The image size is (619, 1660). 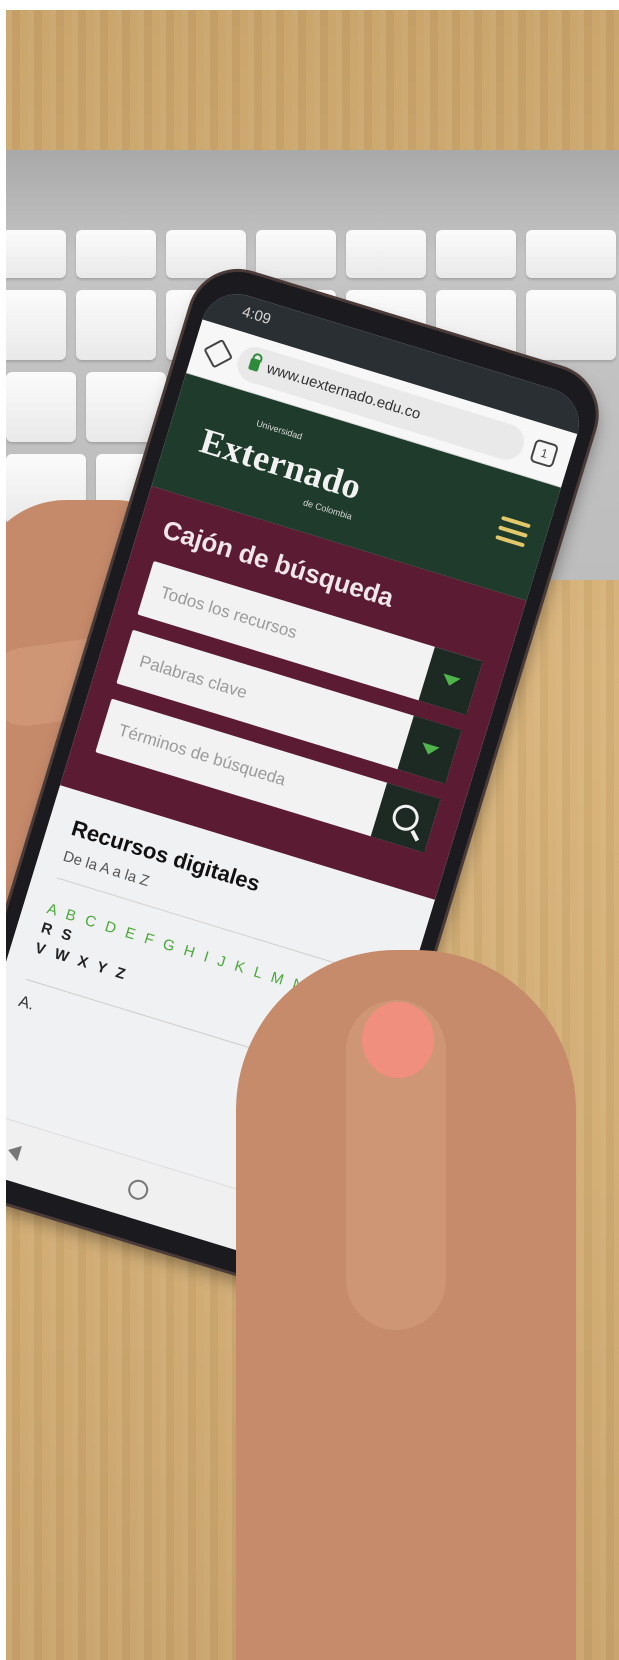 I want to click on menu-icon, so click(x=512, y=534).